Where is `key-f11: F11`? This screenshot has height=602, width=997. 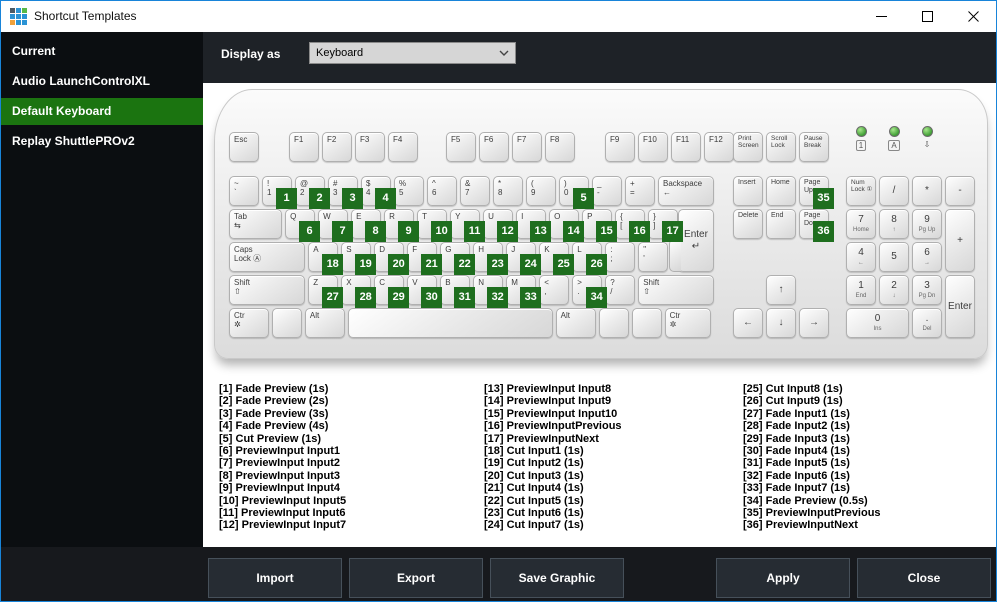 key-f11: F11 is located at coordinates (686, 147).